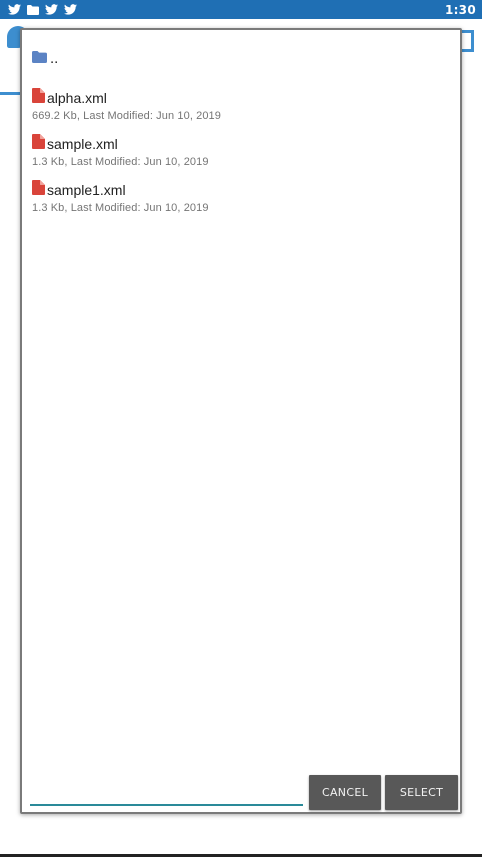 The image size is (482, 857). What do you see at coordinates (77, 98) in the screenshot?
I see `file-name: alpha.xml` at bounding box center [77, 98].